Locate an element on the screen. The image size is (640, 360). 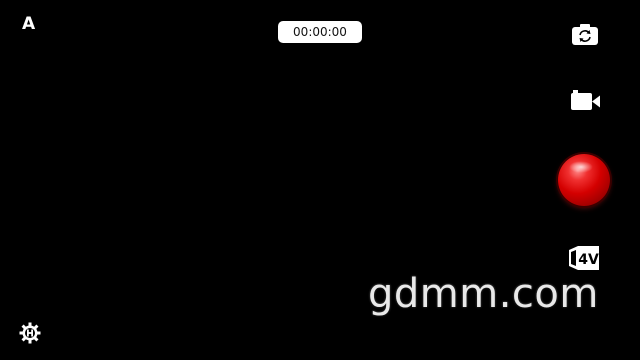
camera-switch-icon is located at coordinates (585, 35).